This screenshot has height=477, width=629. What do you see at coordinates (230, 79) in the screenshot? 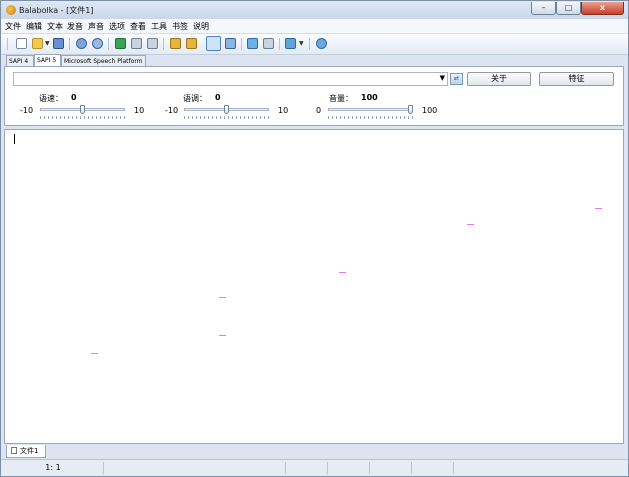
I see `voice-select: ▼` at bounding box center [230, 79].